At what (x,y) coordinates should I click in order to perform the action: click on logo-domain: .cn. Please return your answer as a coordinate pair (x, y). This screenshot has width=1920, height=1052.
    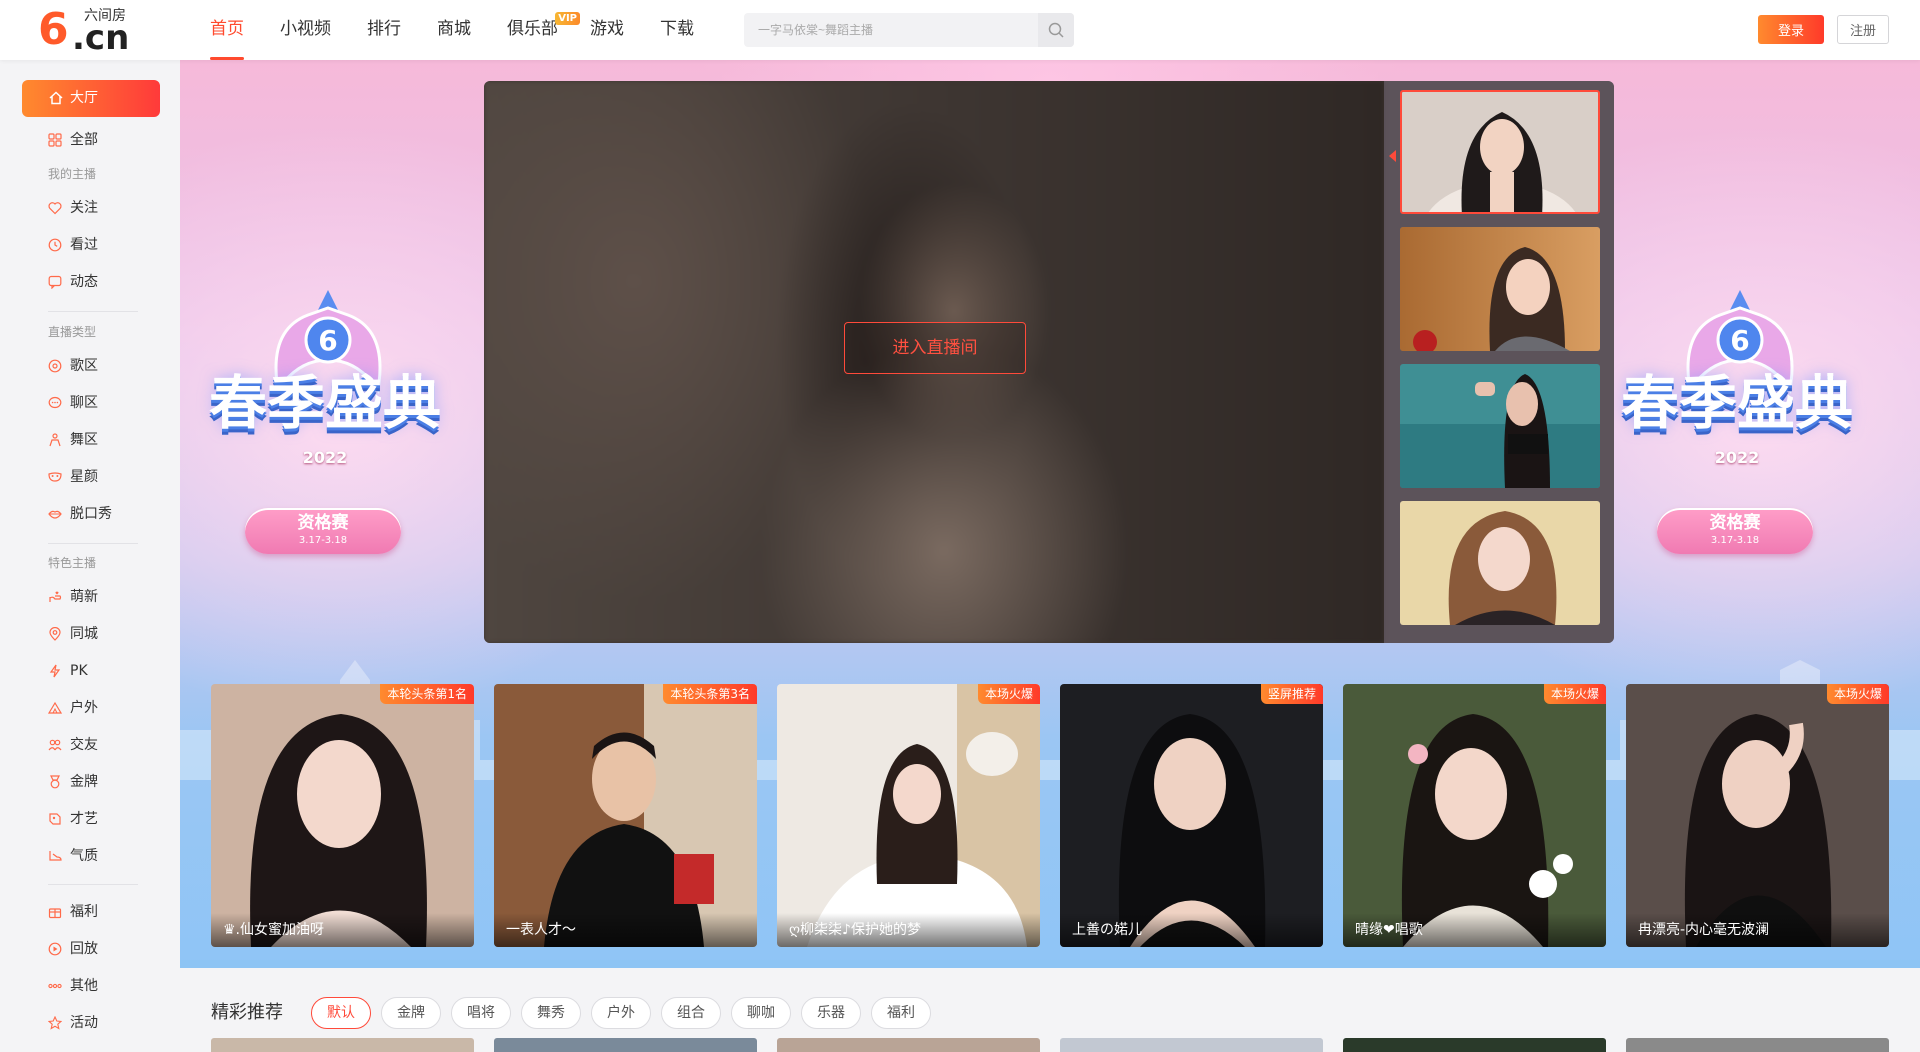
    Looking at the image, I should click on (101, 38).